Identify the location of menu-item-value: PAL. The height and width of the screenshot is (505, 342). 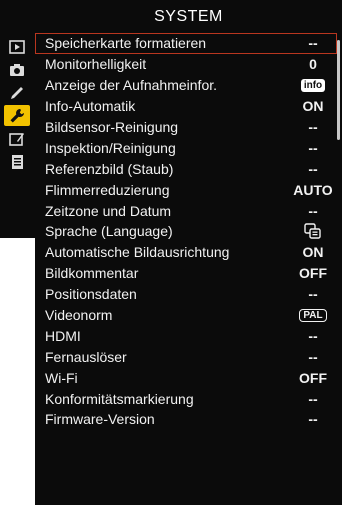
(313, 315).